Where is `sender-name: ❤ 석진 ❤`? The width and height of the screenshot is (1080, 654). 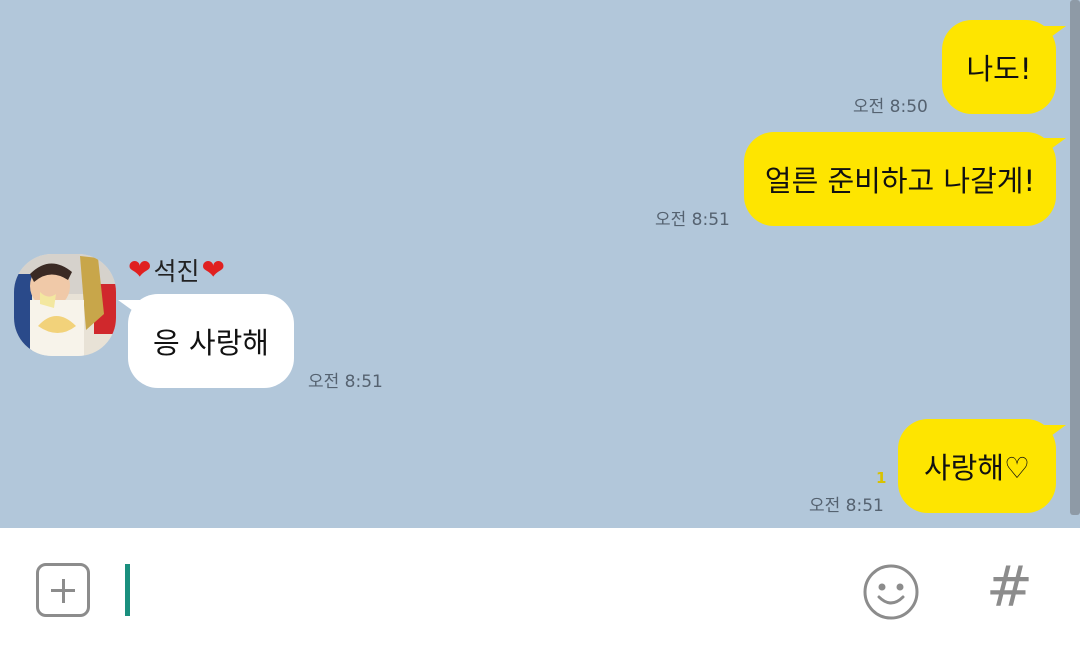
sender-name: ❤ 석진 ❤ is located at coordinates (176, 270).